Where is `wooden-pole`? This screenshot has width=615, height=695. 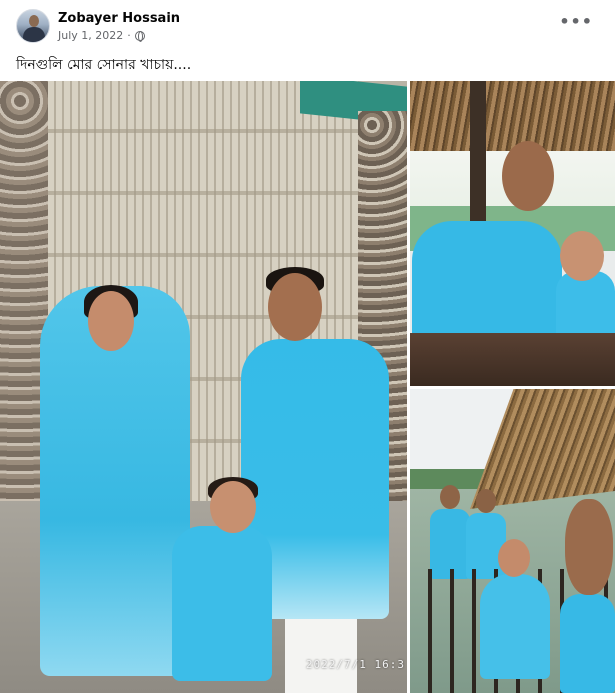
wooden-pole is located at coordinates (478, 156).